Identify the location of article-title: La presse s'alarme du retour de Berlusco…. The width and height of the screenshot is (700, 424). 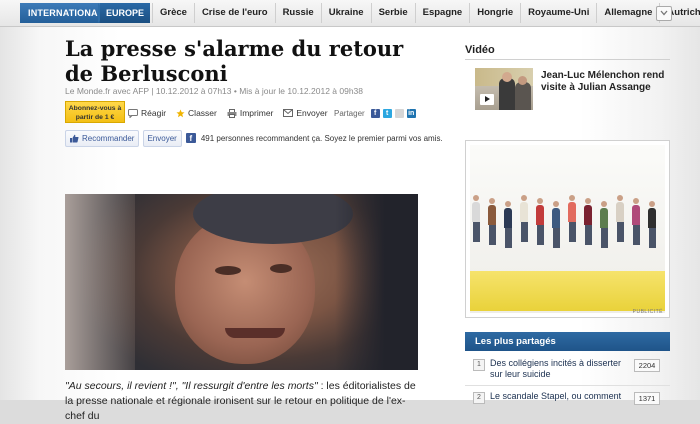
(234, 61).